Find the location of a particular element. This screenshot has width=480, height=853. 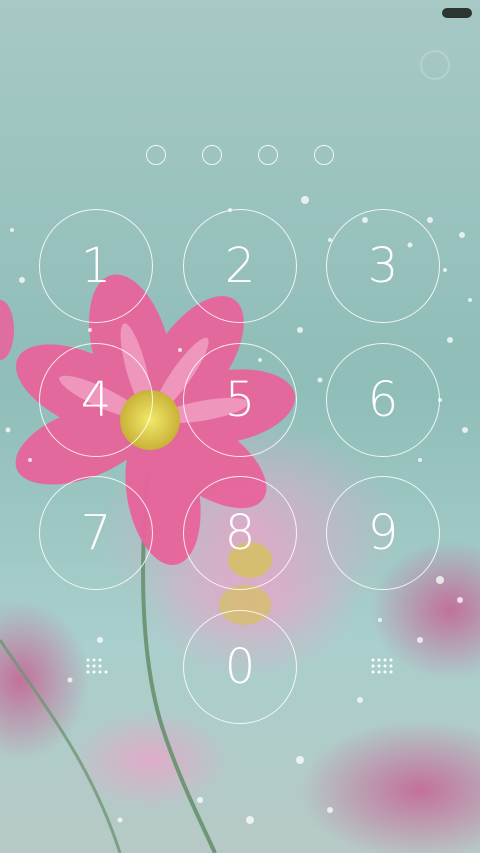

key-9: 9 is located at coordinates (383, 533).